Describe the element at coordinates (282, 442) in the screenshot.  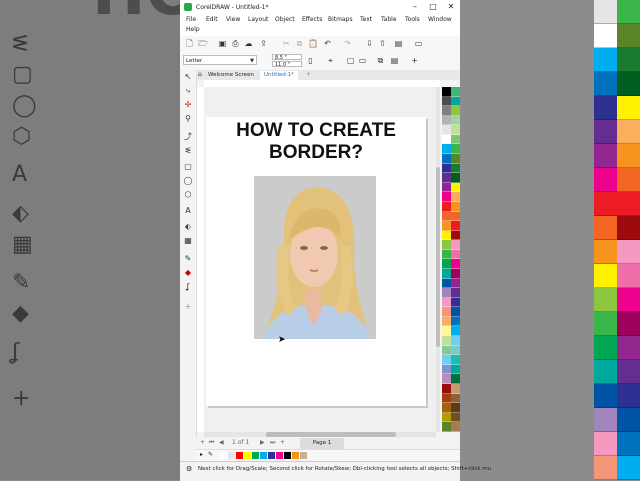
I see `add-page-end-icon: +` at that location.